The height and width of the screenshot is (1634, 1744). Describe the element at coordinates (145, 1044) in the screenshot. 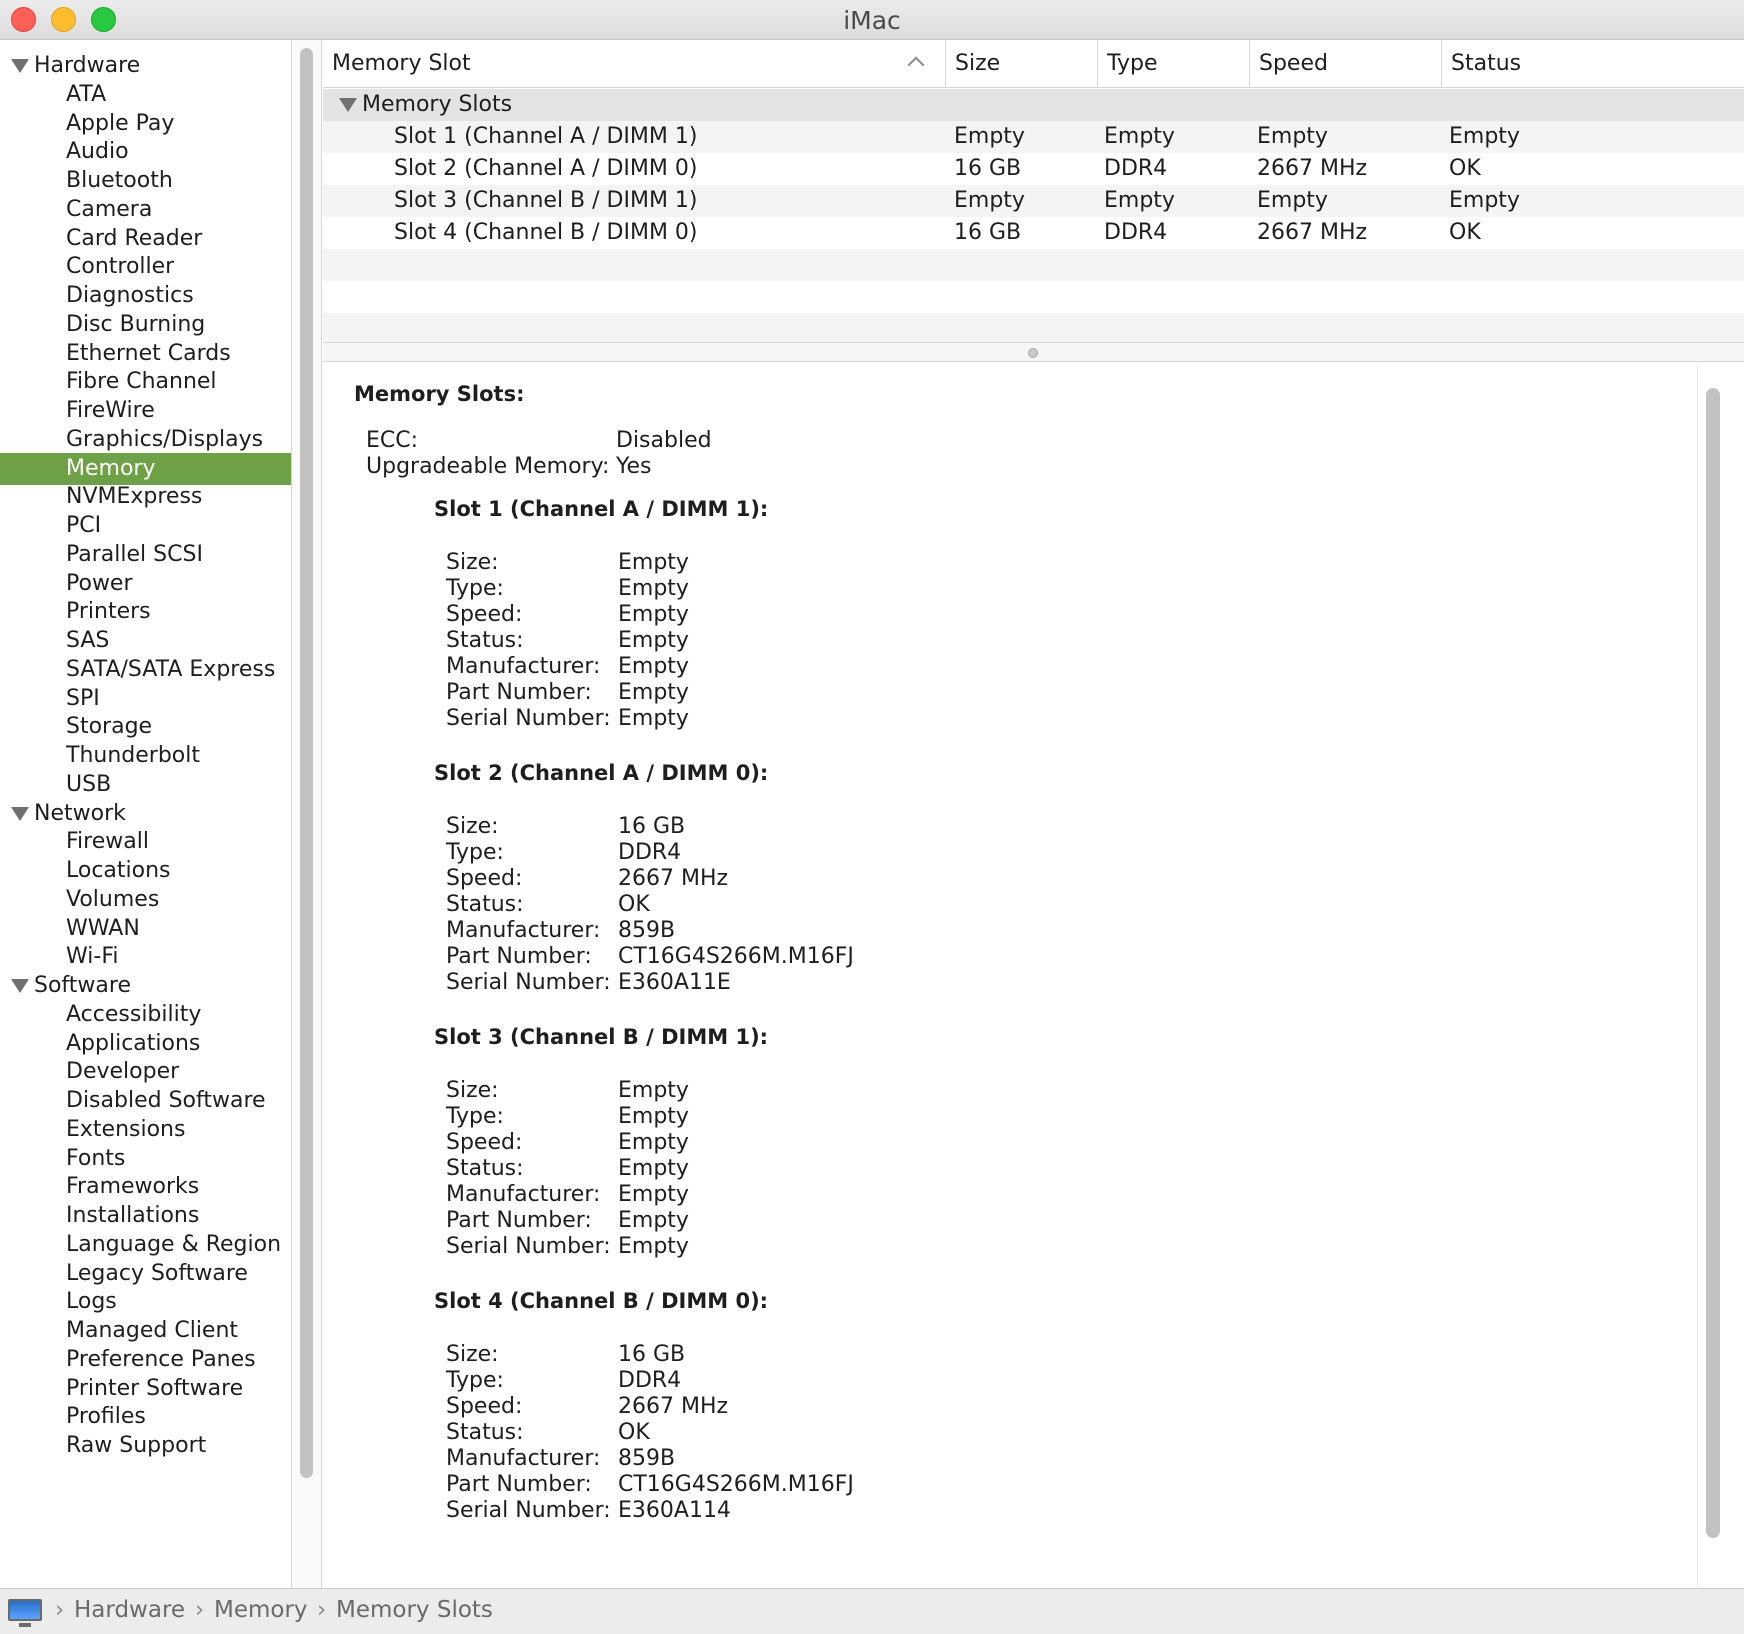

I see `sidebar-item-applications: Applications` at that location.